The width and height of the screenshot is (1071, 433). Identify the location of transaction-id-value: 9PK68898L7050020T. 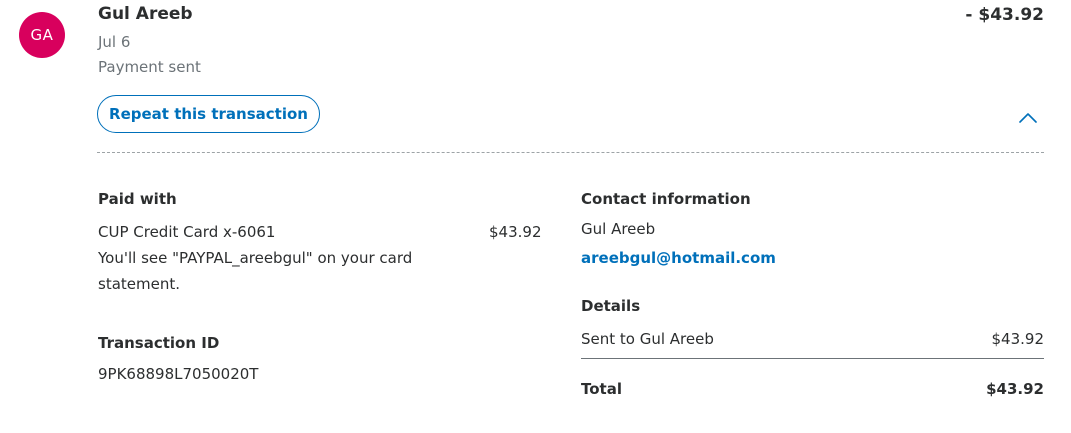
(178, 374).